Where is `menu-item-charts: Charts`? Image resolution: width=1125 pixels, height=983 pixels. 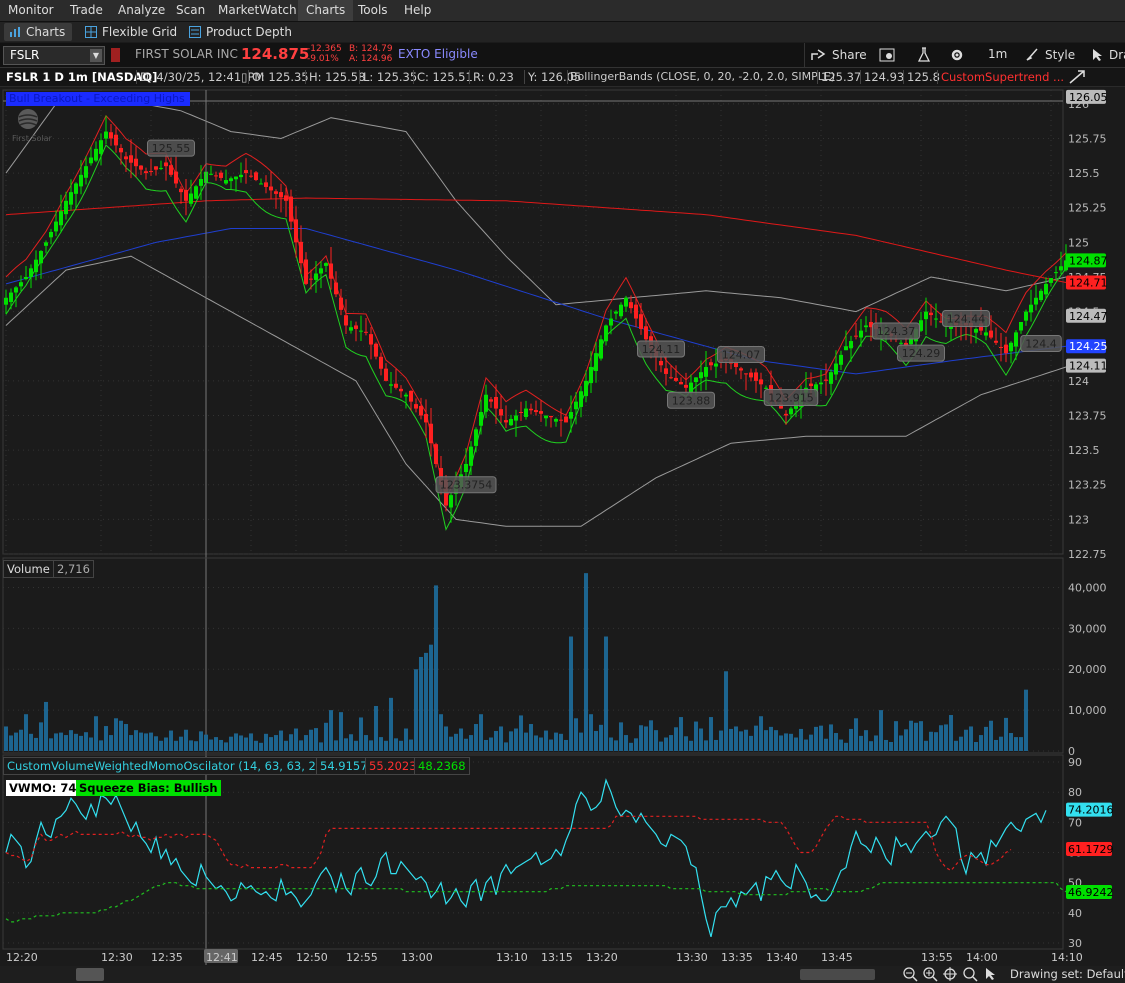 menu-item-charts: Charts is located at coordinates (326, 10).